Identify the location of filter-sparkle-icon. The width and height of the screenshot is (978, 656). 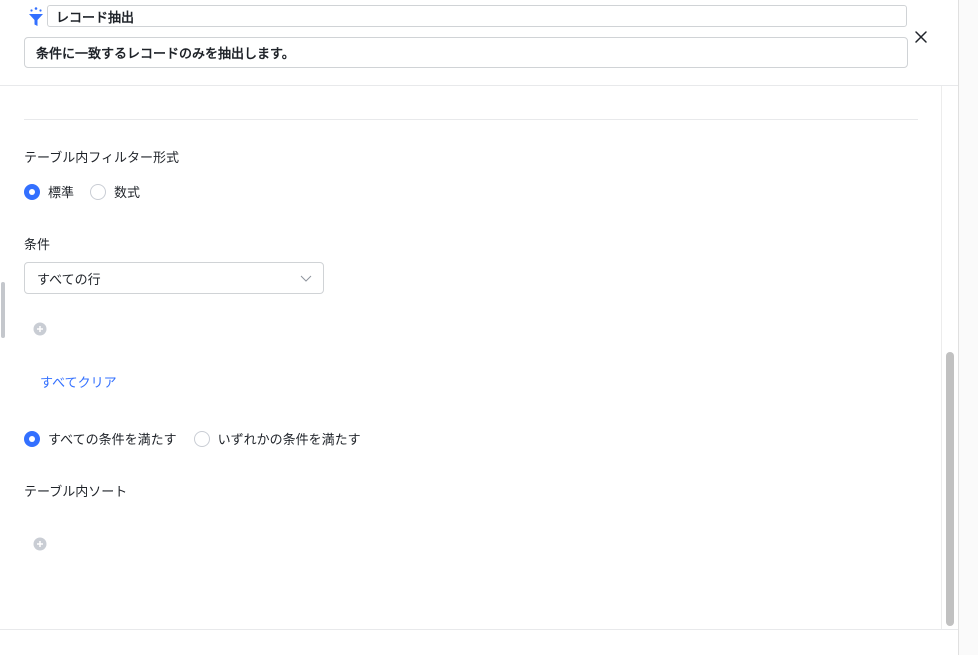
(36, 16).